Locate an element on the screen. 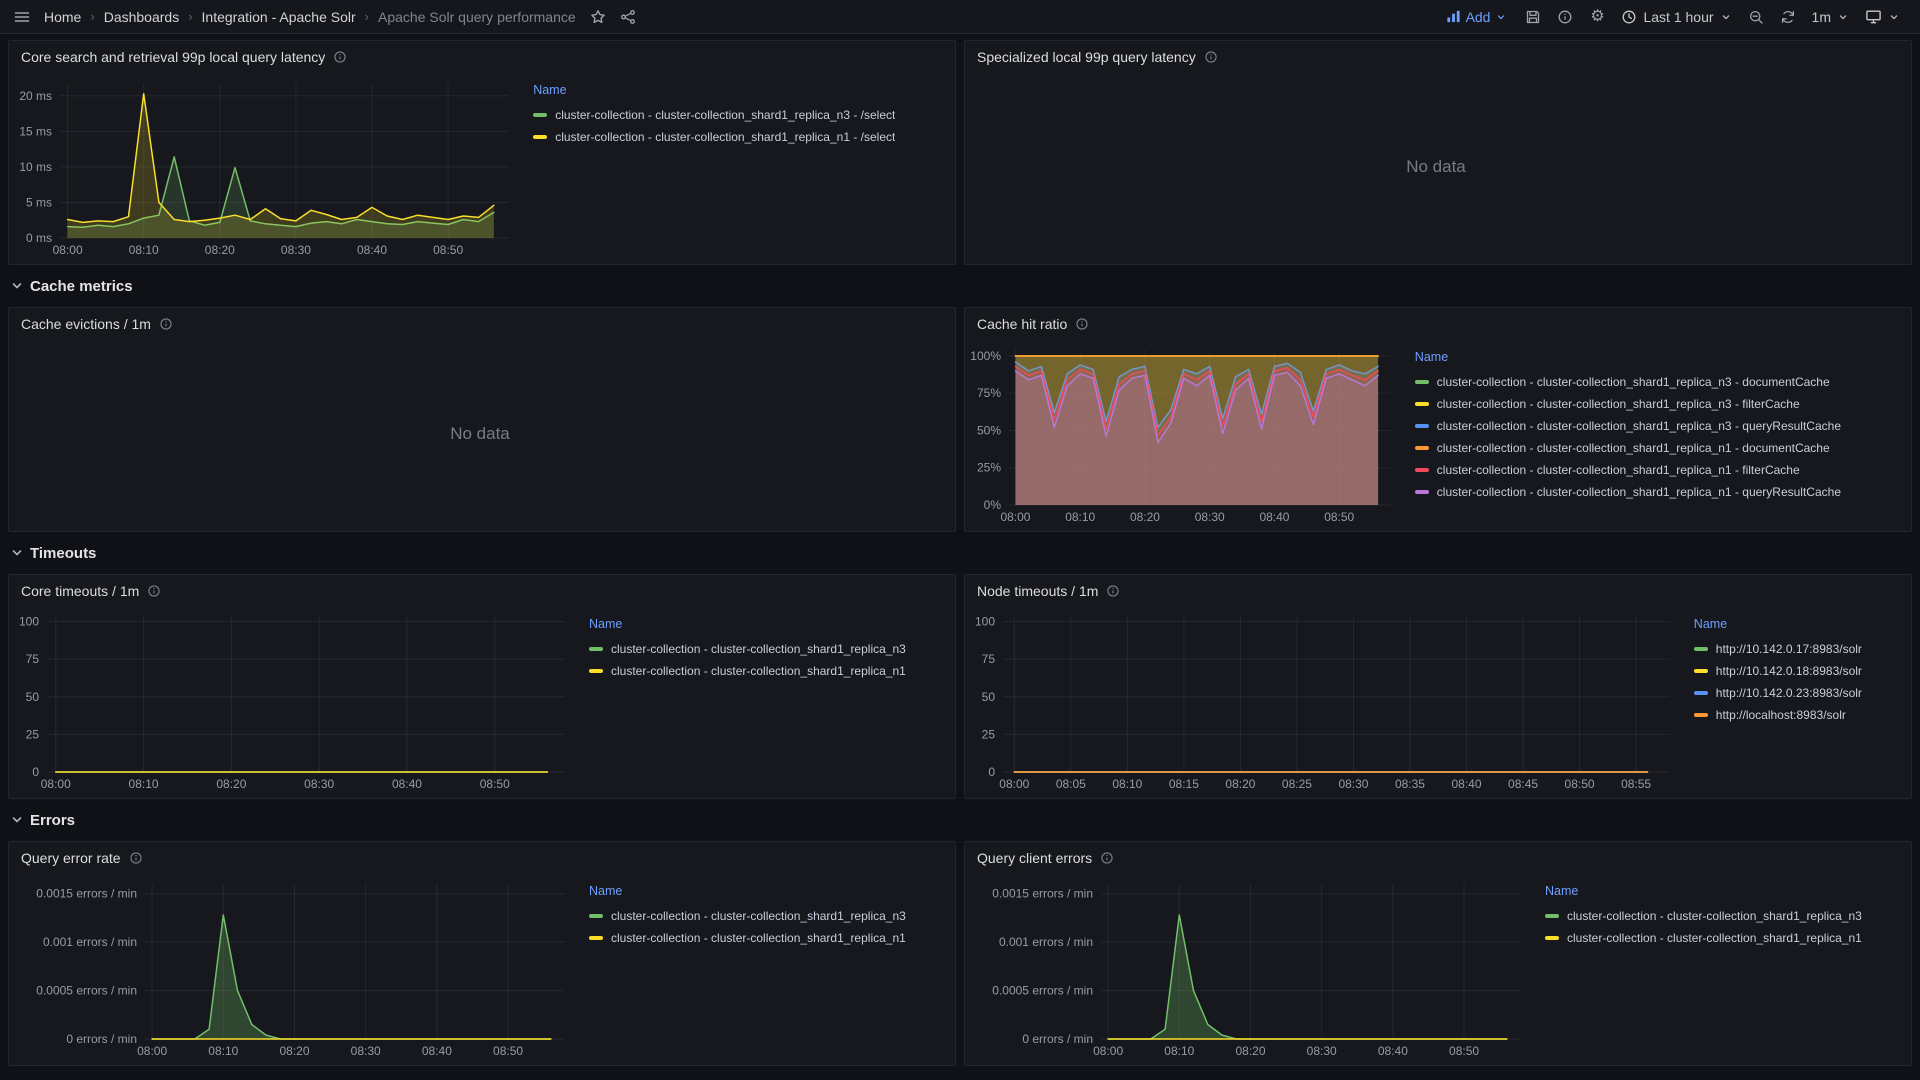 The height and width of the screenshot is (1080, 1920). no-data-text: No data is located at coordinates (1436, 166).